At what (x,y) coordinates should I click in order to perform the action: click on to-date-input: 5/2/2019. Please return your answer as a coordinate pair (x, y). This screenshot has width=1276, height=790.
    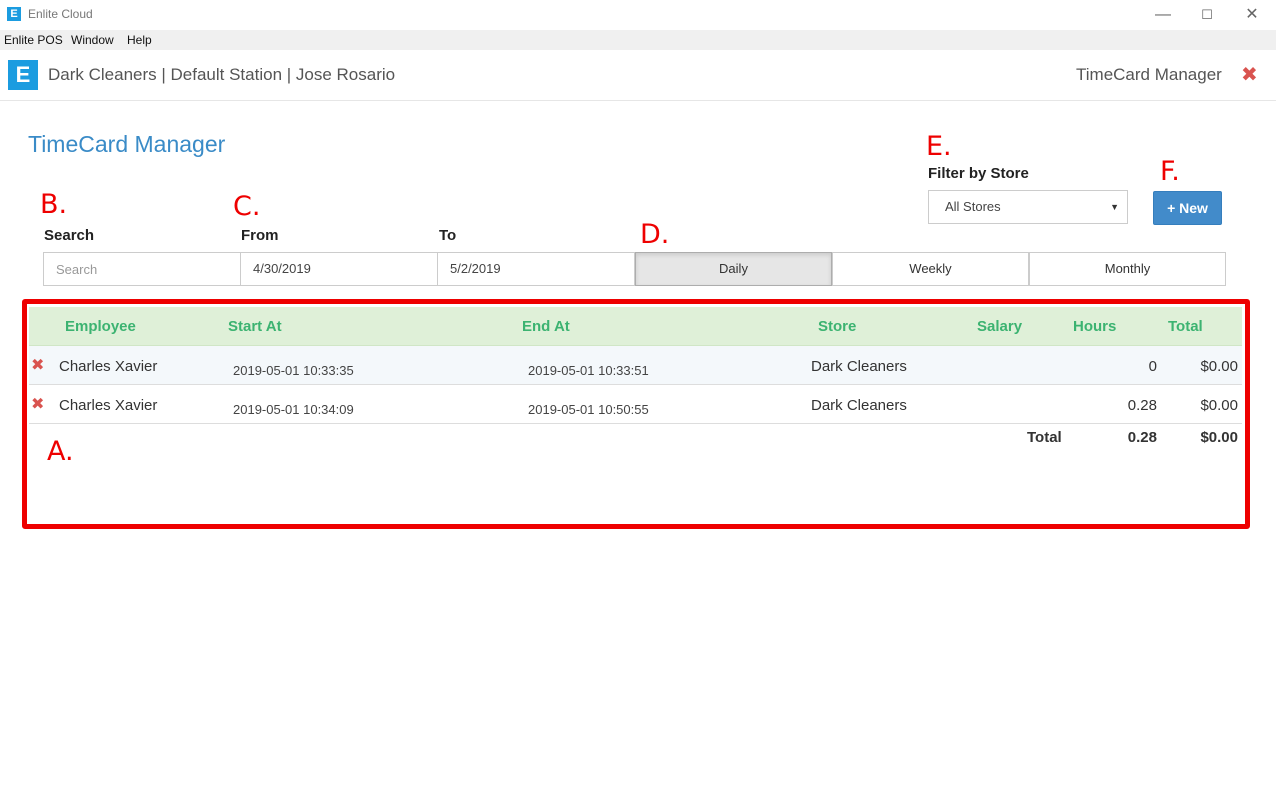
    Looking at the image, I should click on (536, 269).